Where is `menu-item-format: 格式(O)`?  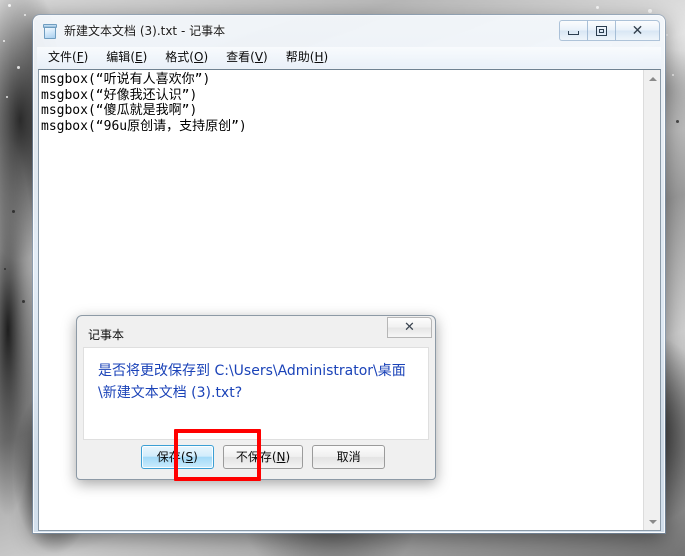 menu-item-format: 格式(O) is located at coordinates (186, 57).